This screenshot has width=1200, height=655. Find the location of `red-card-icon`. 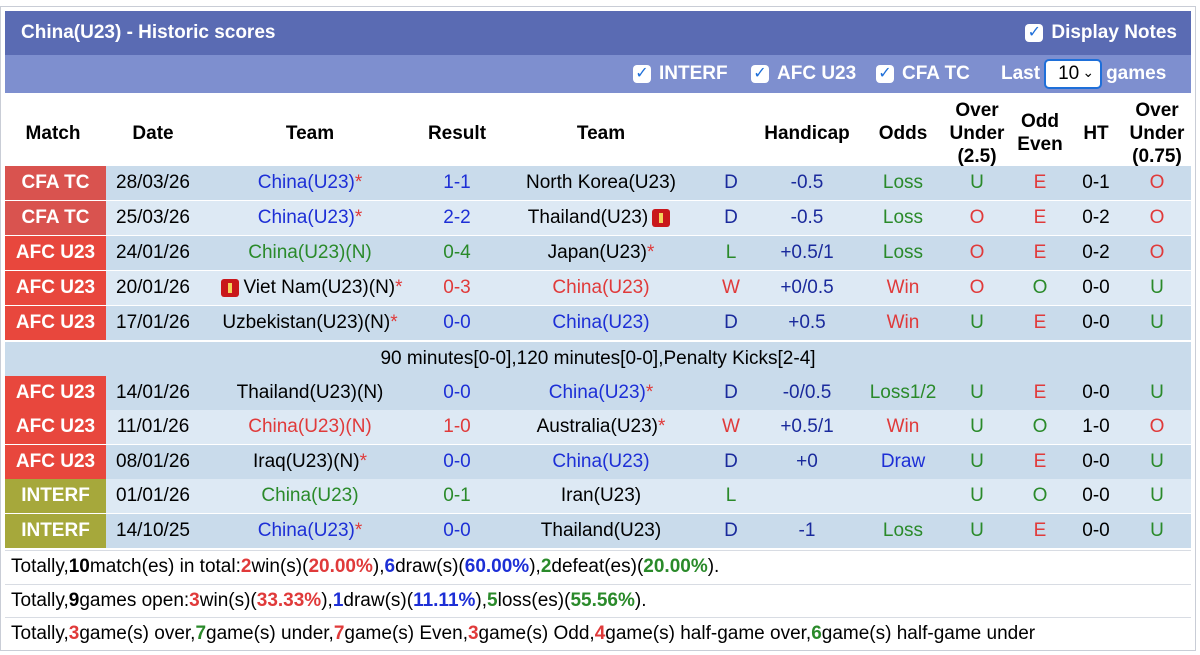

red-card-icon is located at coordinates (661, 218).